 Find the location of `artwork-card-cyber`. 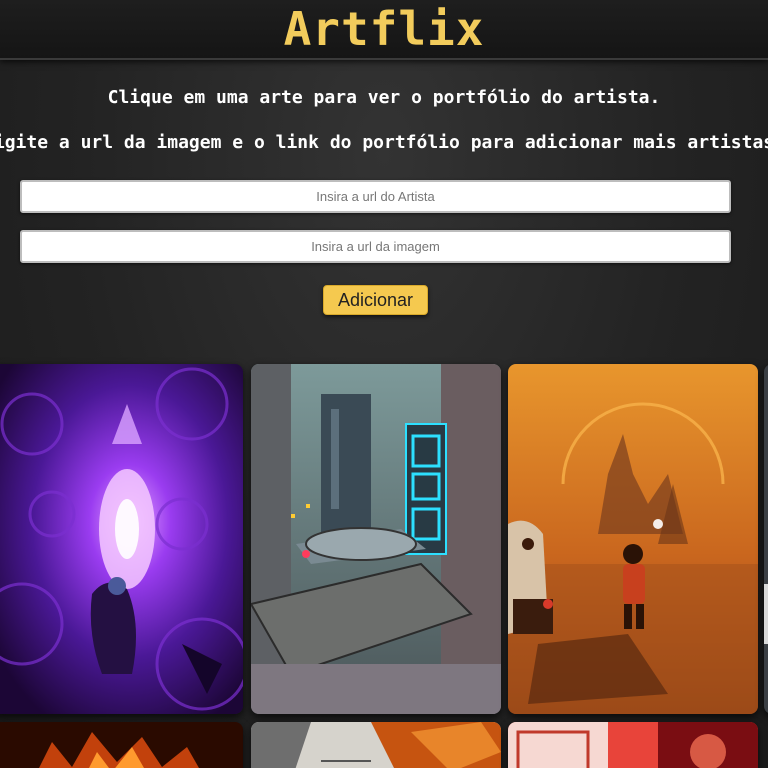

artwork-card-cyber is located at coordinates (376, 539).